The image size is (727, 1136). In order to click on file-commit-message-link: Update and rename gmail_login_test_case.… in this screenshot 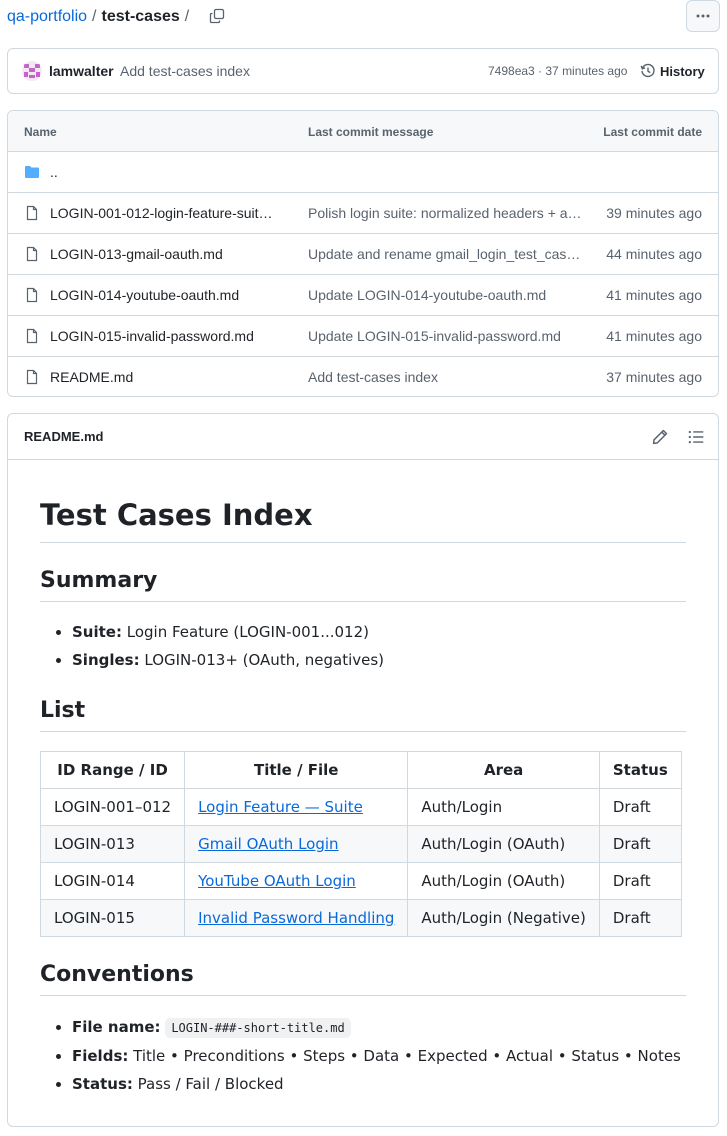, I will do `click(447, 254)`.